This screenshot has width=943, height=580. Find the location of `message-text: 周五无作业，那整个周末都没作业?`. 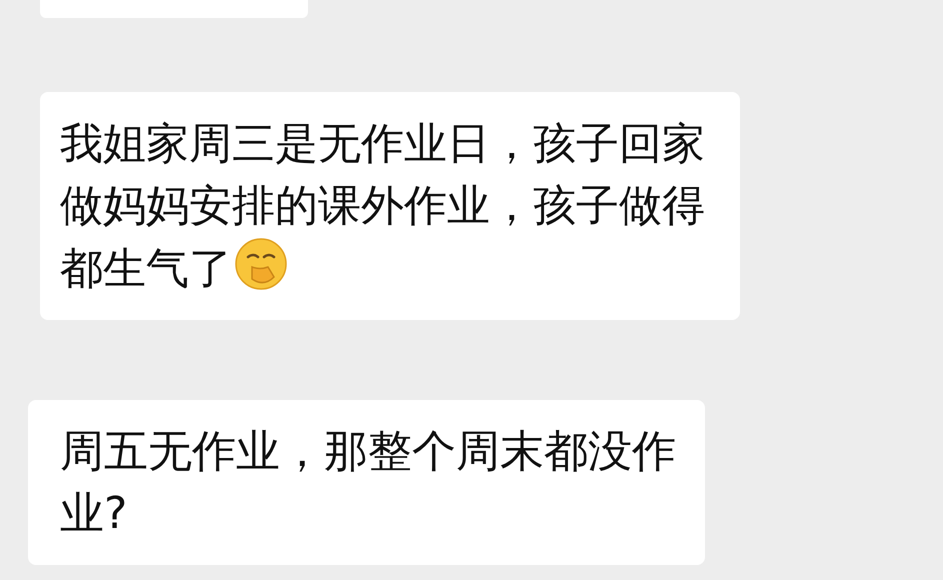

message-text: 周五无作业，那整个周末都没作业? is located at coordinates (368, 482).